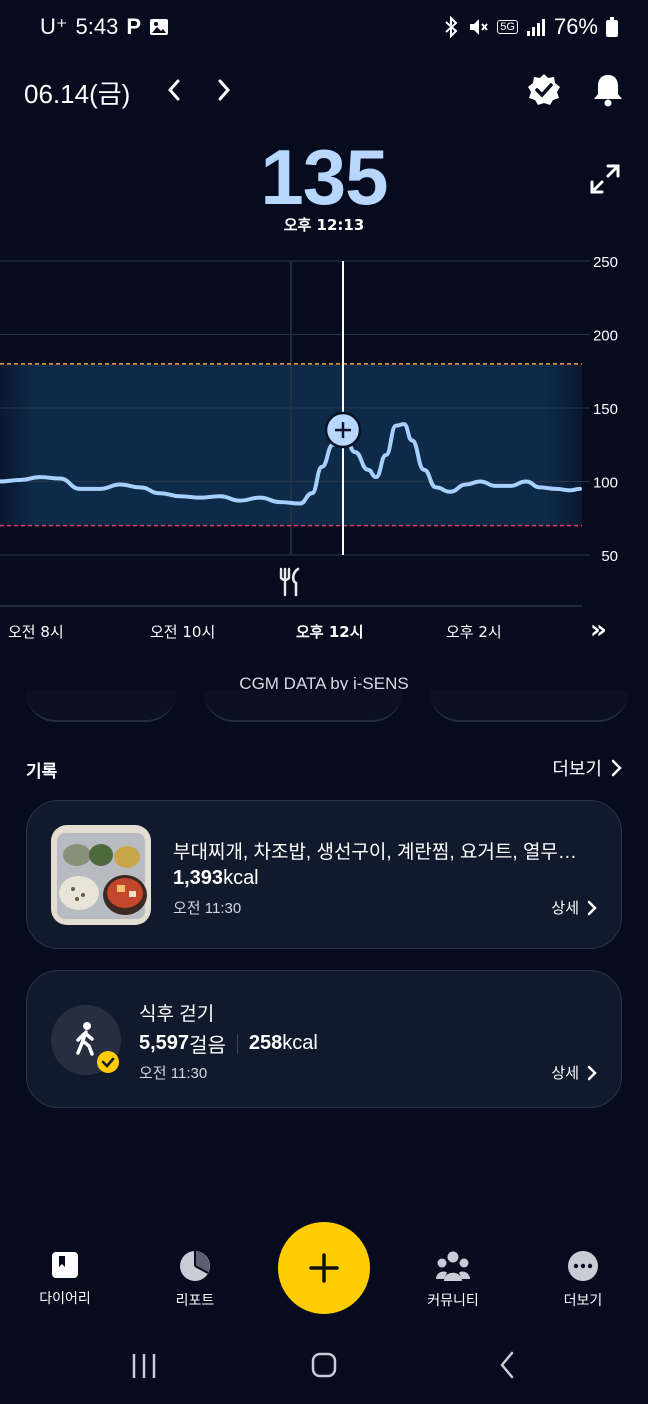 Image resolution: width=648 pixels, height=1404 pixels. I want to click on home-icon, so click(324, 1365).